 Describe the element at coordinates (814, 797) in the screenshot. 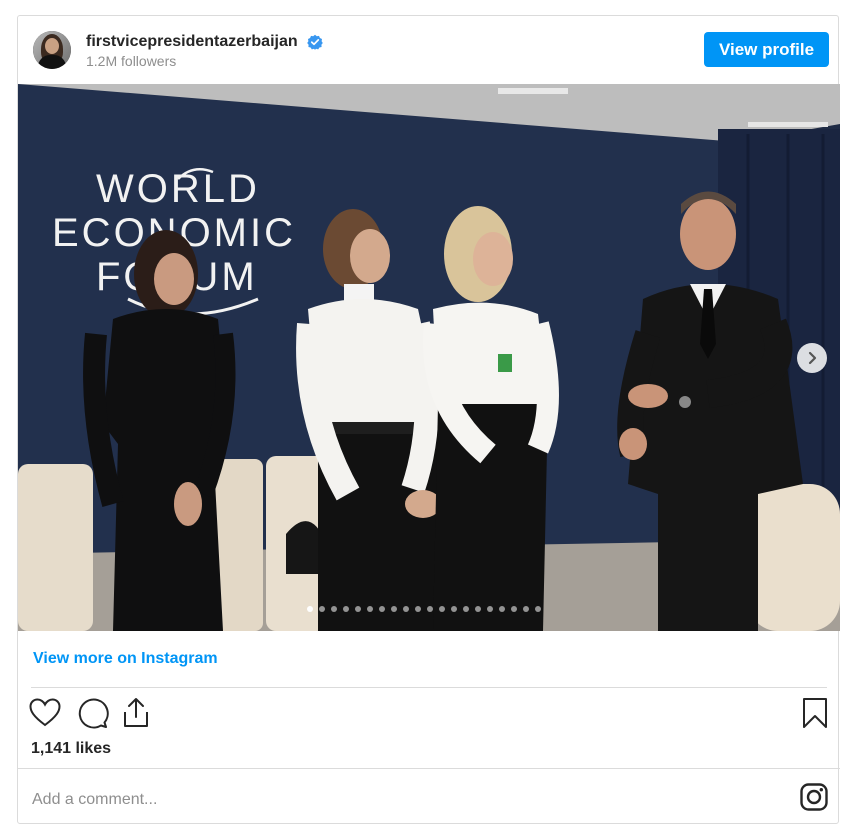

I see `instagram-icon` at that location.